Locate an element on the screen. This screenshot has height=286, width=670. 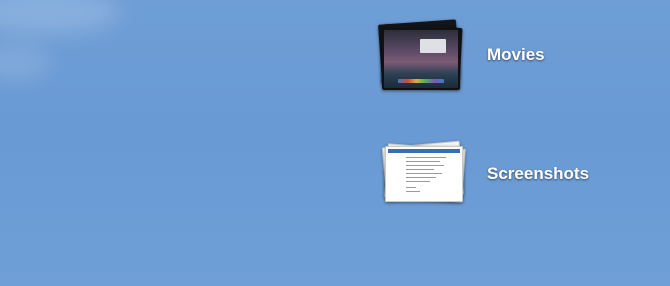
screenshots-stack-label: Screenshots is located at coordinates (538, 174).